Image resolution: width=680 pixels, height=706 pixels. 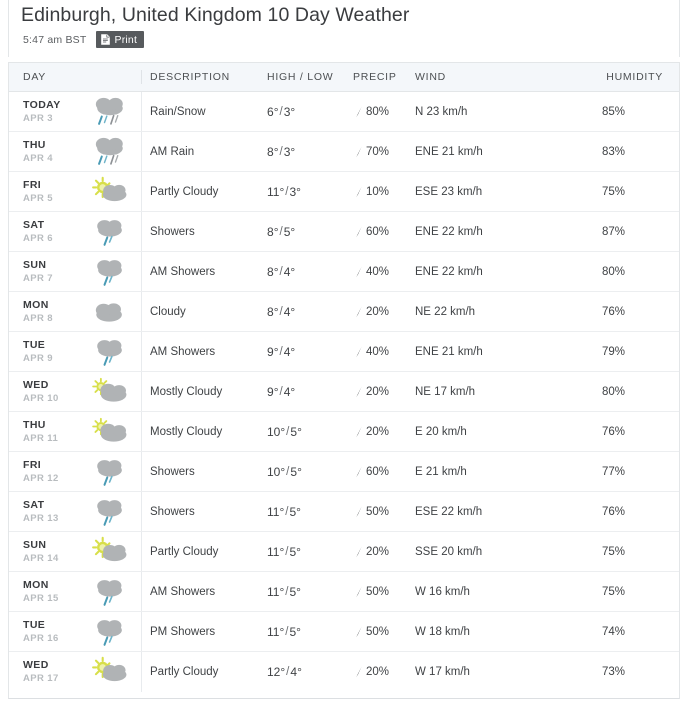 I want to click on temp-high: 11, so click(x=273, y=591).